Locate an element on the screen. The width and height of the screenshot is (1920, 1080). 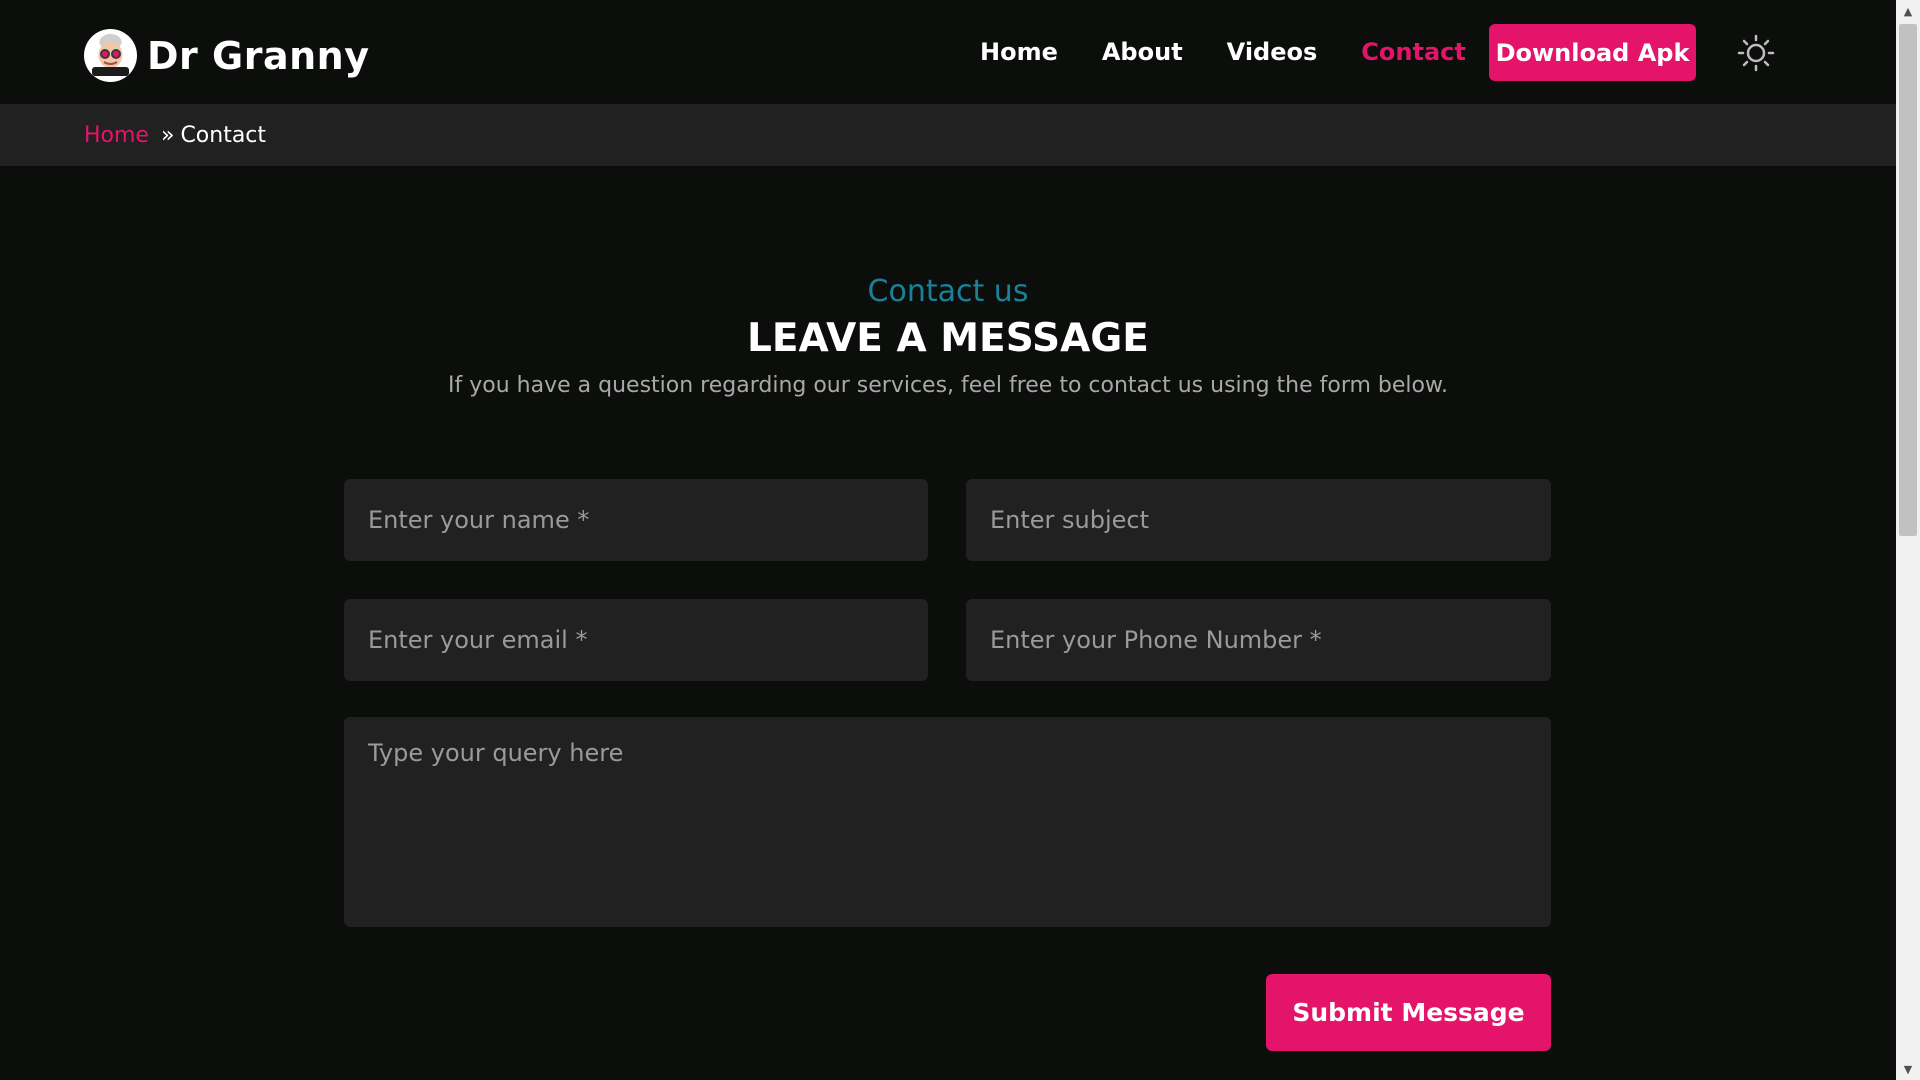
logo-link: Dr Granny is located at coordinates (226, 55).